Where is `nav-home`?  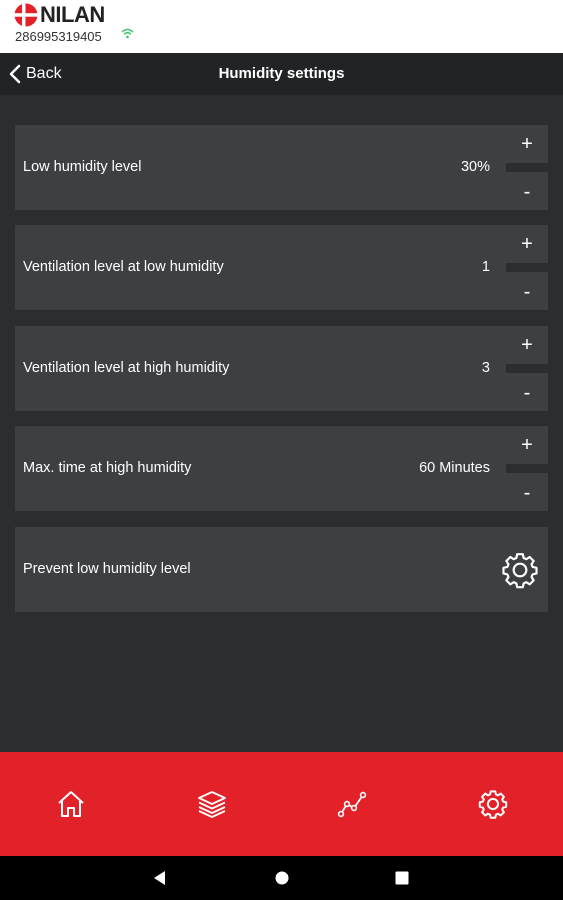 nav-home is located at coordinates (71, 804).